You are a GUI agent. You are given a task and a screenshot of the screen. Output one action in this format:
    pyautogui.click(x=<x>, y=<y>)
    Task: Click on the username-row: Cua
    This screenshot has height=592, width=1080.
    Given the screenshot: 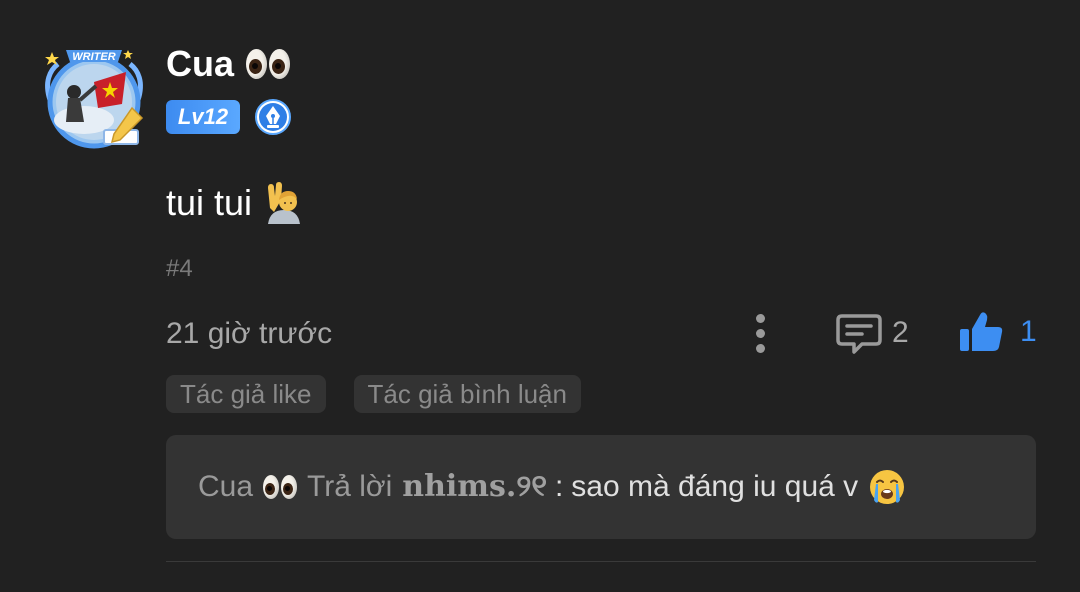 What is the action you would take?
    pyautogui.click(x=228, y=64)
    